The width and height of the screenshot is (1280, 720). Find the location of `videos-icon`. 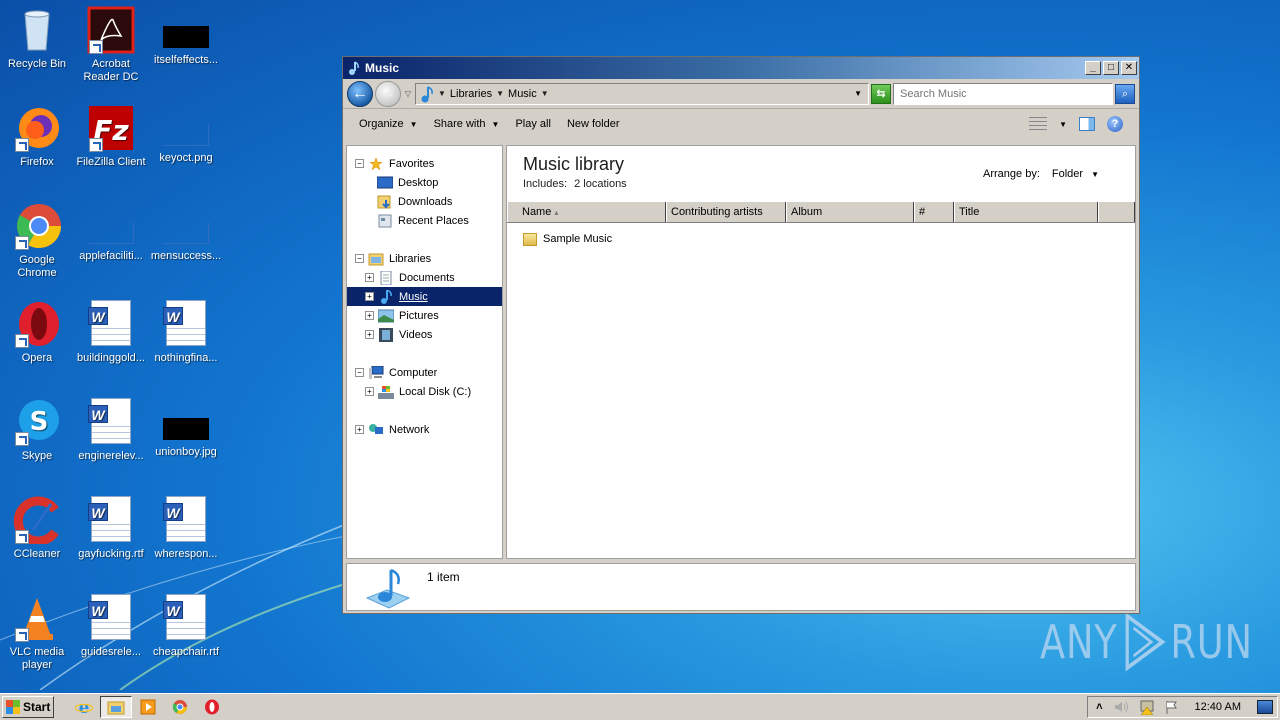

videos-icon is located at coordinates (386, 334).